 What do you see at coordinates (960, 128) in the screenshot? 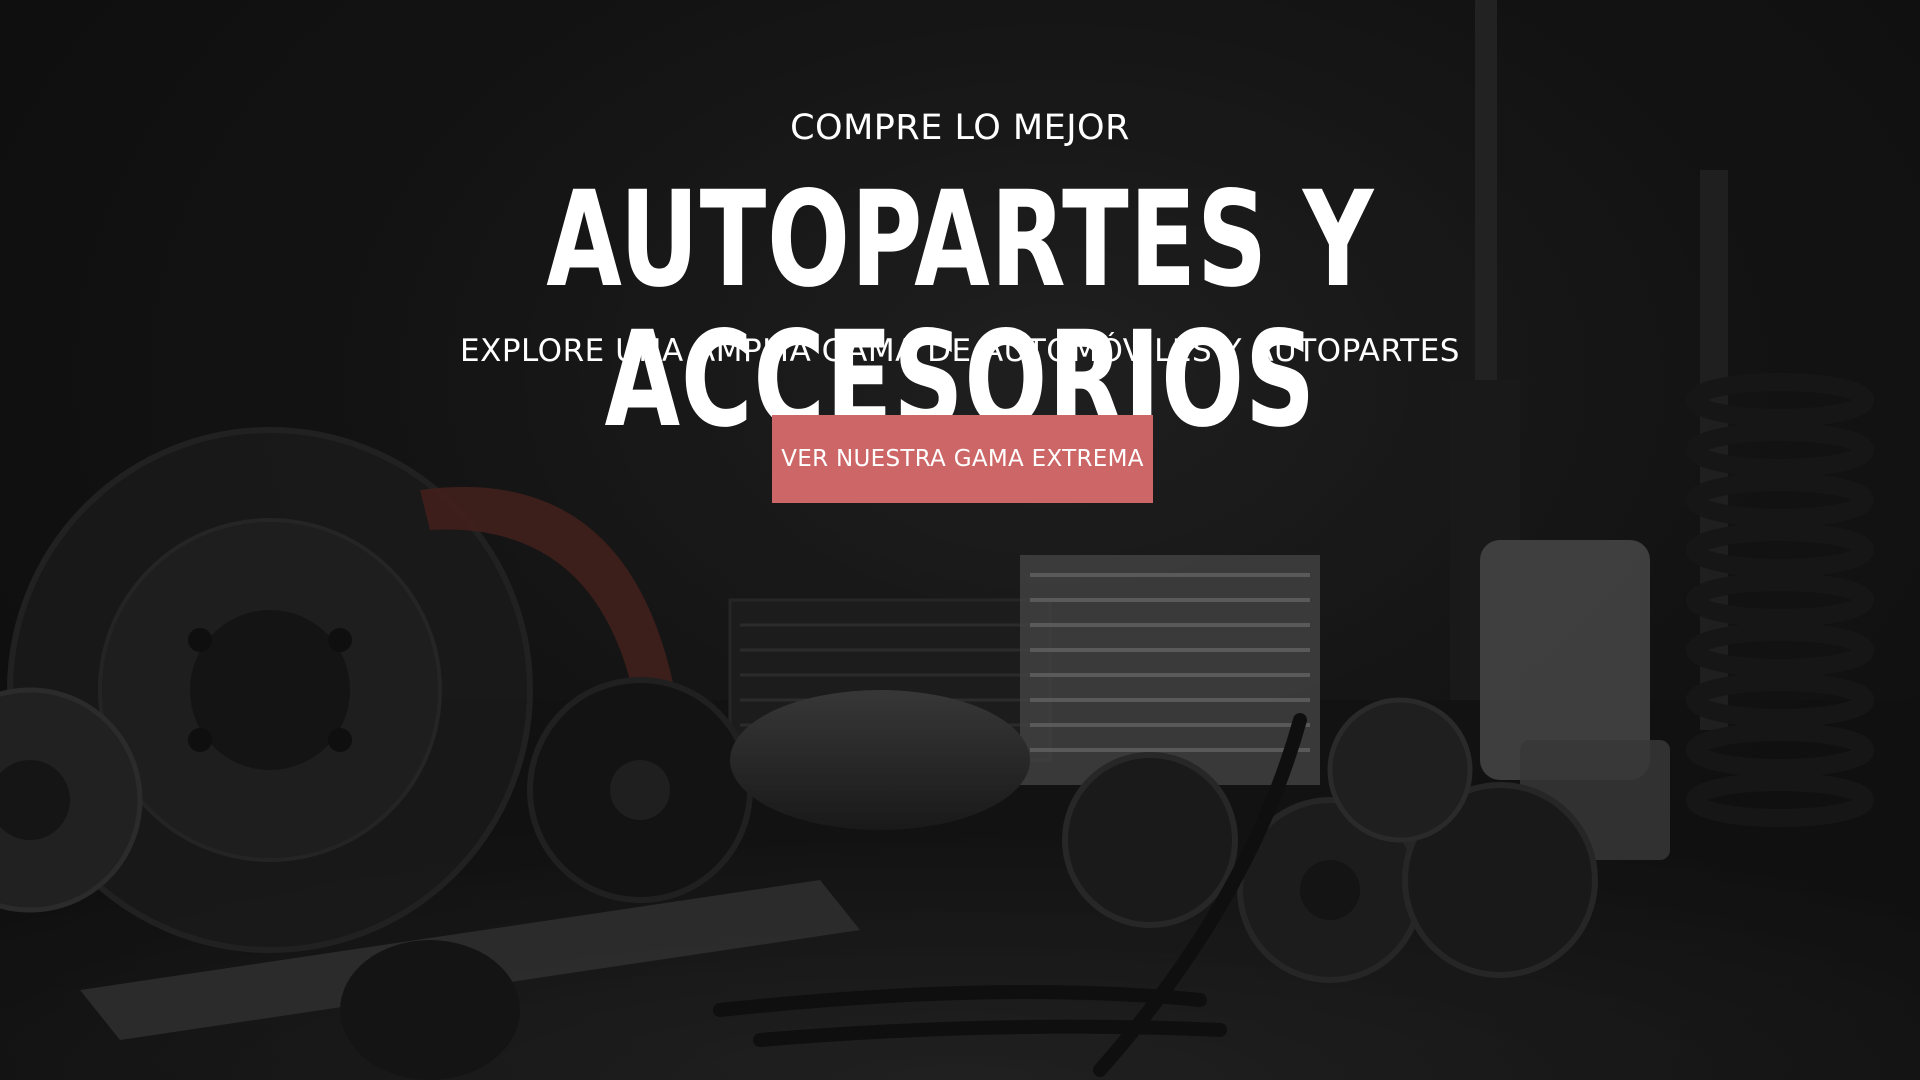
I see `hero-kicker: COMPRE LO MEJOR` at bounding box center [960, 128].